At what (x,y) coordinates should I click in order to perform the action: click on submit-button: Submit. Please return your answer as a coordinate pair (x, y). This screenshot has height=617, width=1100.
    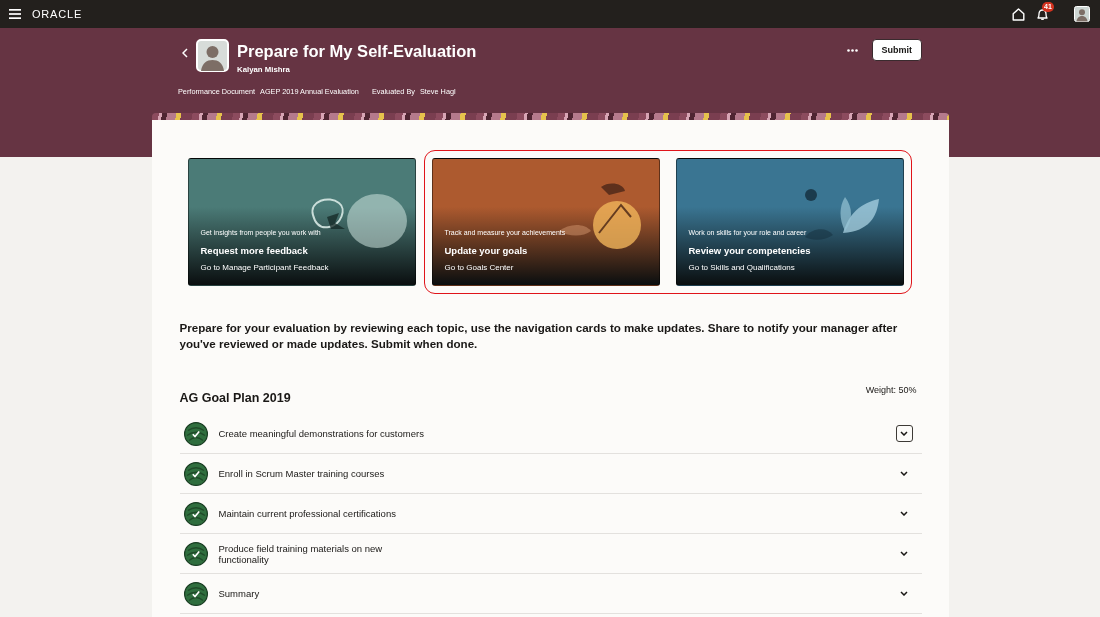
    Looking at the image, I should click on (896, 50).